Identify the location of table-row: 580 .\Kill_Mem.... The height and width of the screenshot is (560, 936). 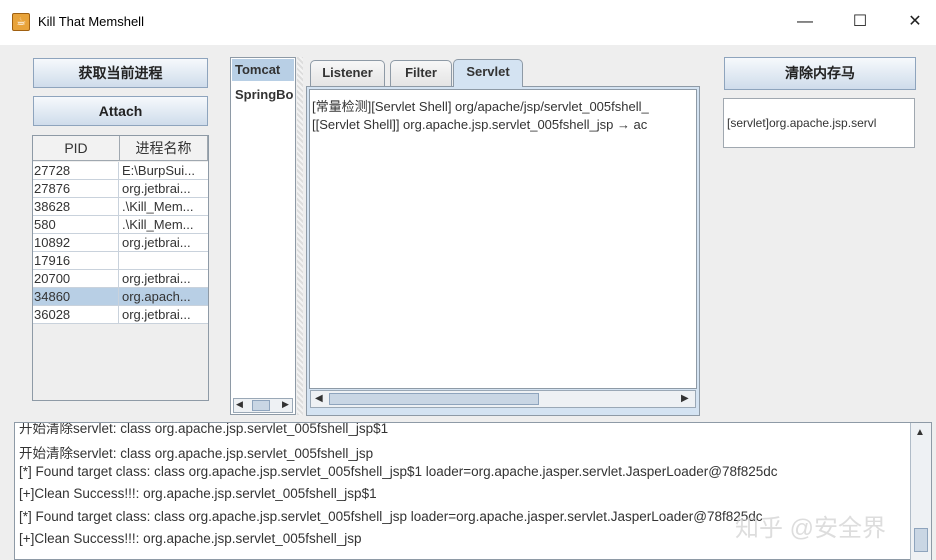
(120, 225).